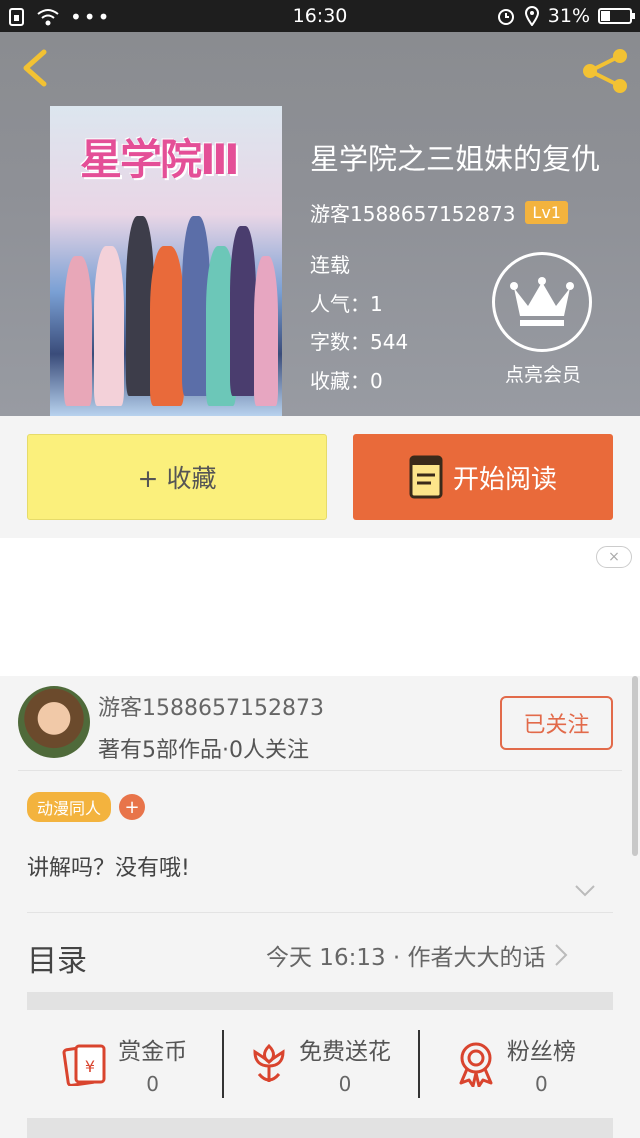  What do you see at coordinates (166, 261) in the screenshot?
I see `book-cover: 星学院Ⅲ` at bounding box center [166, 261].